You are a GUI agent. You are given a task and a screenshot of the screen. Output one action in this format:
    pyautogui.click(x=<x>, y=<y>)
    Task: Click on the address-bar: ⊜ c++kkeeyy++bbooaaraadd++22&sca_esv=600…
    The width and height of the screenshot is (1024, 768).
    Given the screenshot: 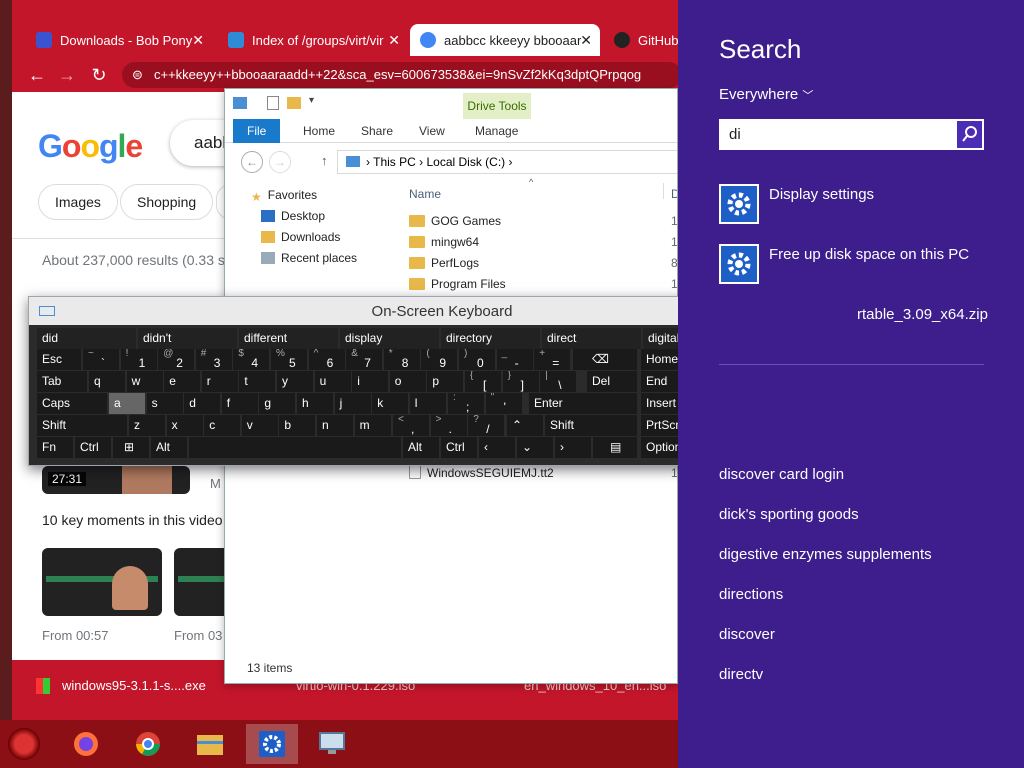 What is the action you would take?
    pyautogui.click(x=400, y=75)
    